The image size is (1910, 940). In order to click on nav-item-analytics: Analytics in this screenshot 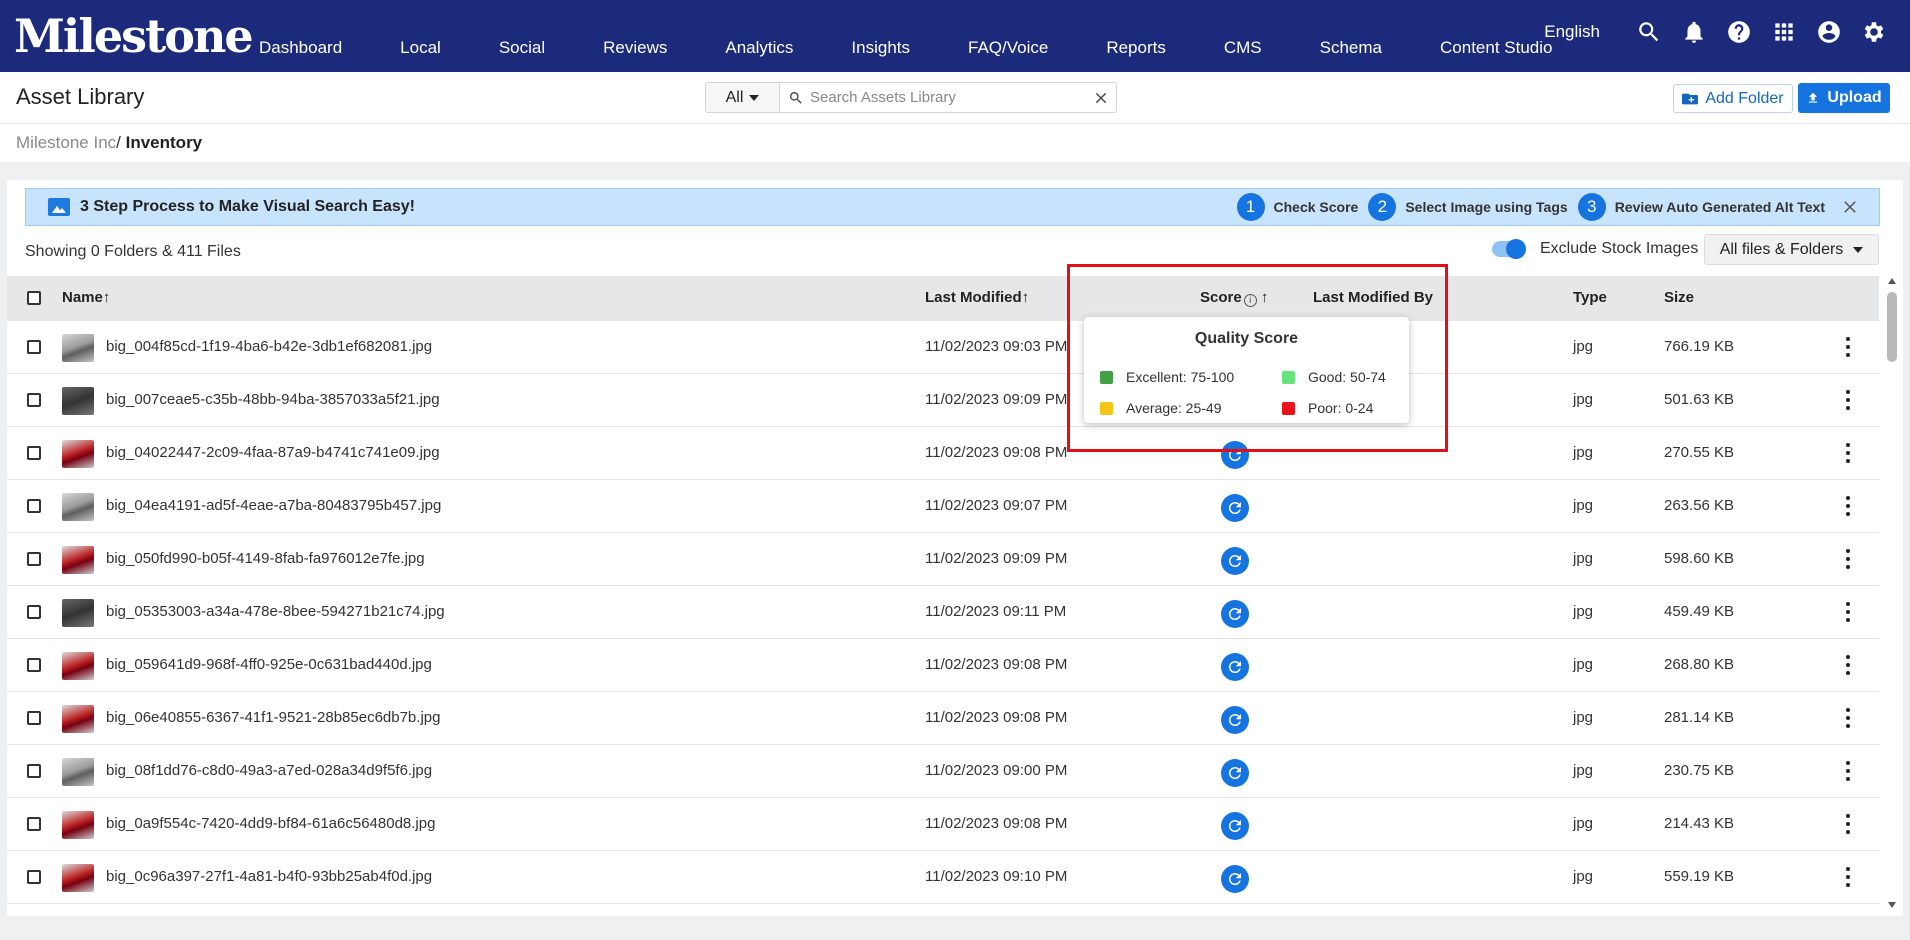, I will do `click(759, 48)`.